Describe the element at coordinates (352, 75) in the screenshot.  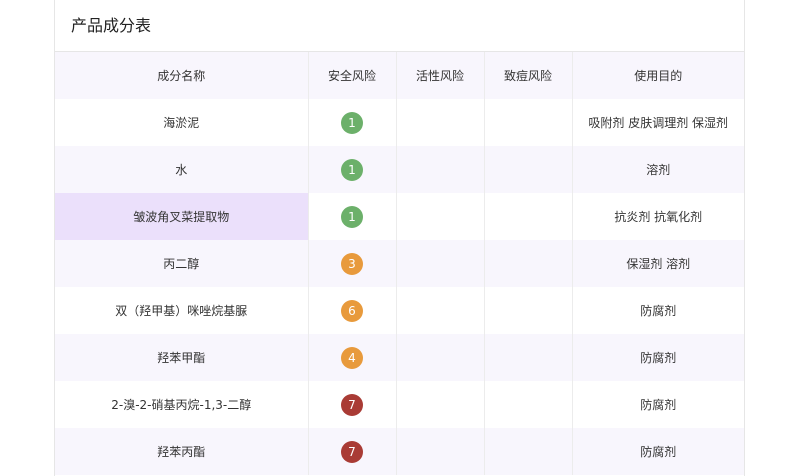
I see `col-header-safety: 安全风险` at that location.